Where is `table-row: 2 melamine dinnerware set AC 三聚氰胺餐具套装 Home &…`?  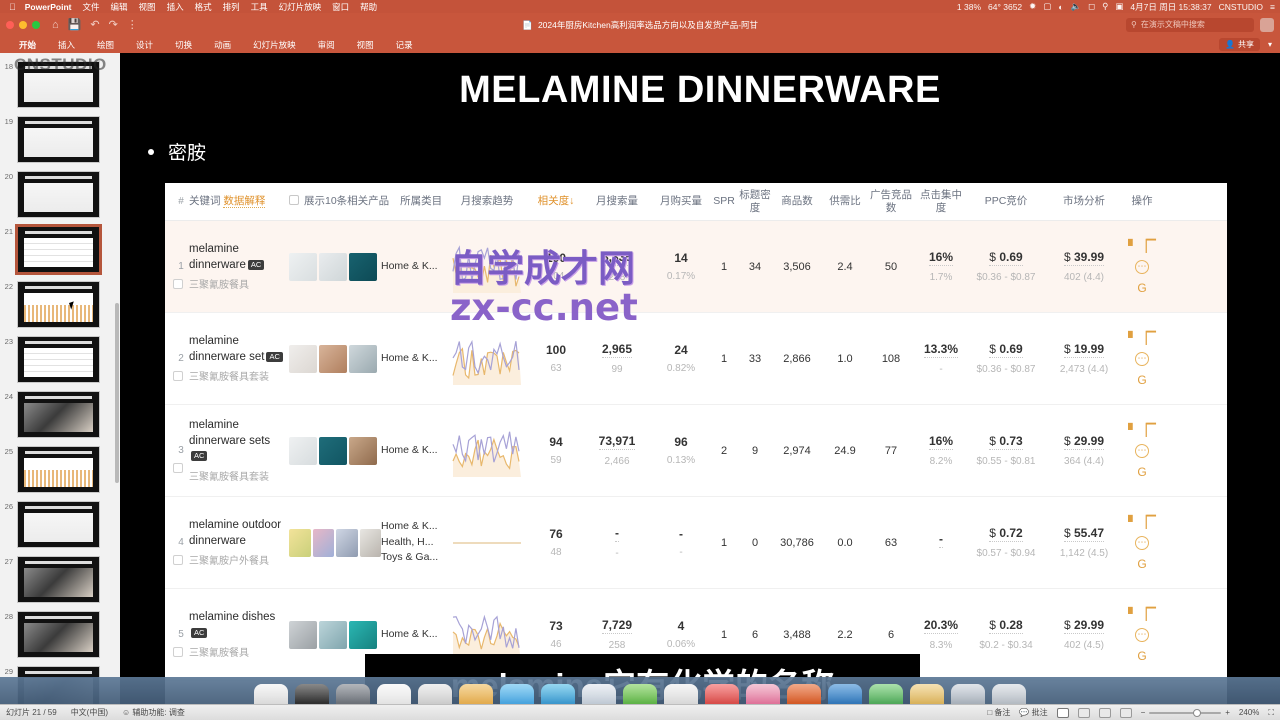
table-row: 2 melamine dinnerware set AC 三聚氰胺餐具套装 Home &… is located at coordinates (696, 359).